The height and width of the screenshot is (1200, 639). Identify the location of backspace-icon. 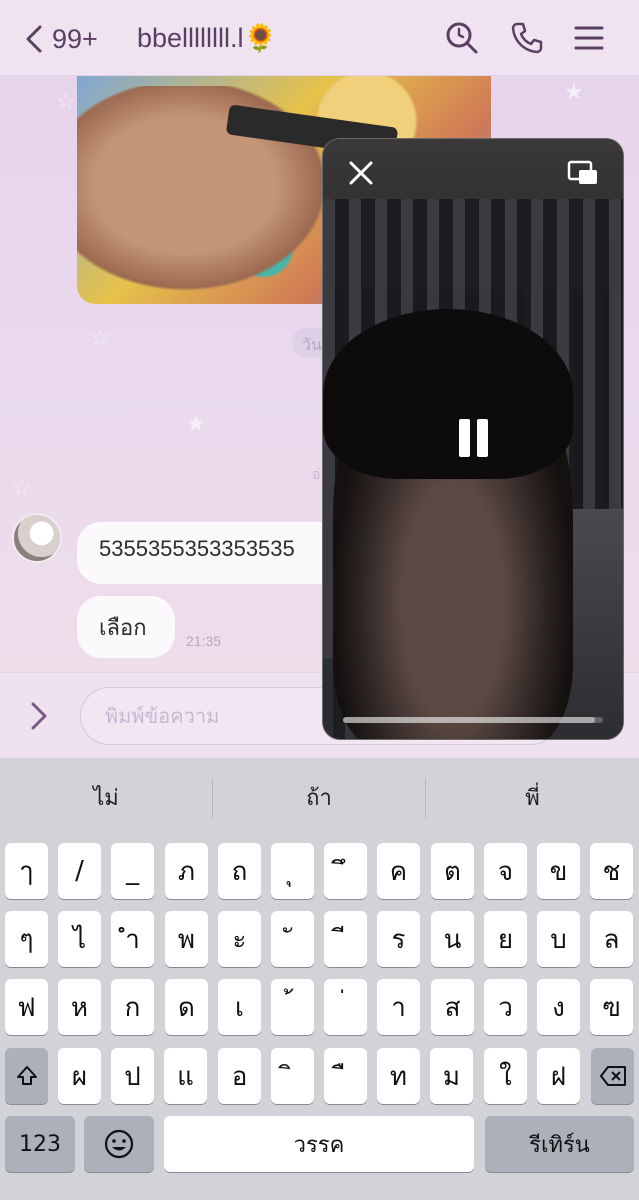
(612, 1076).